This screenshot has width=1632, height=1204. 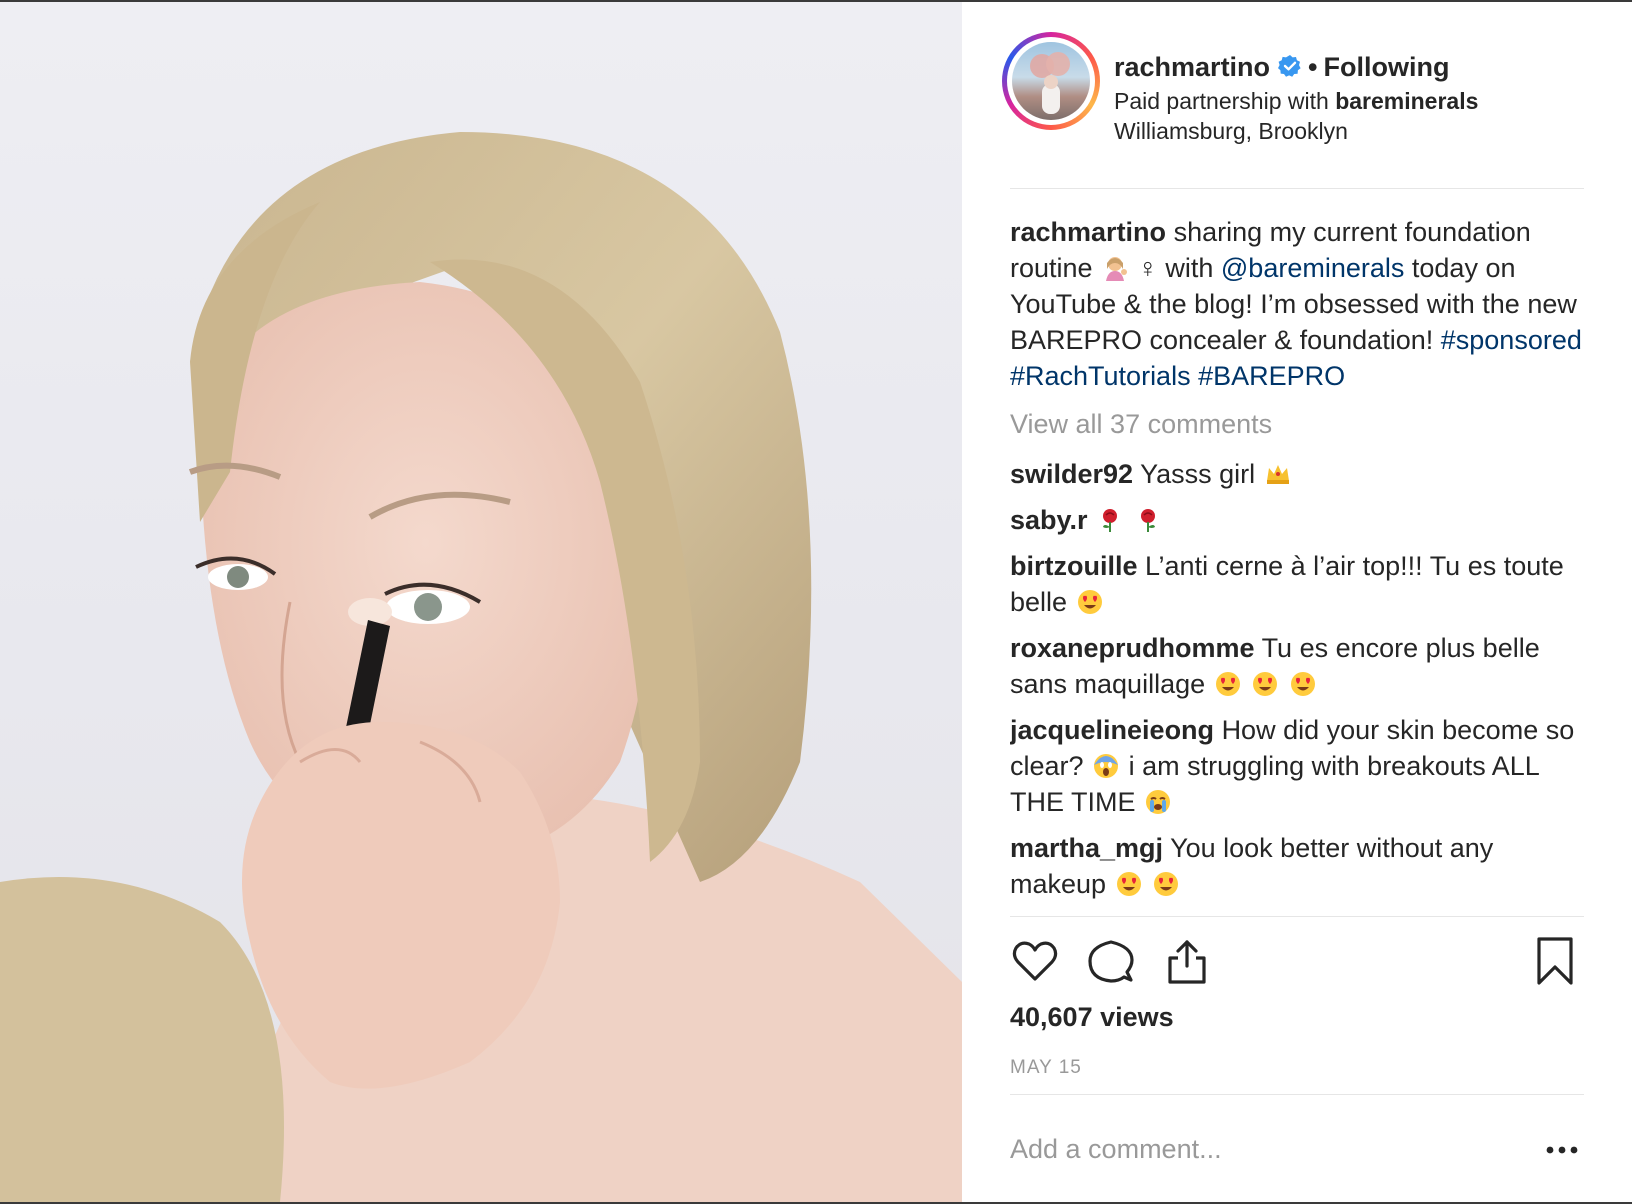 What do you see at coordinates (1086, 848) in the screenshot?
I see `comment-author: martha_mgj` at bounding box center [1086, 848].